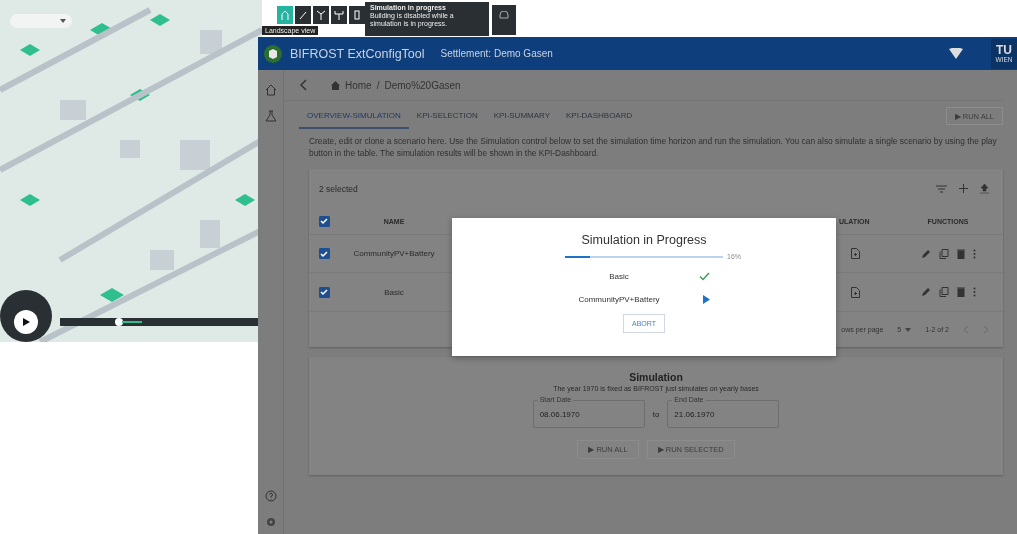 The height and width of the screenshot is (534, 1017). I want to click on app-title: BIFROST ExtConfigTool, so click(357, 53).